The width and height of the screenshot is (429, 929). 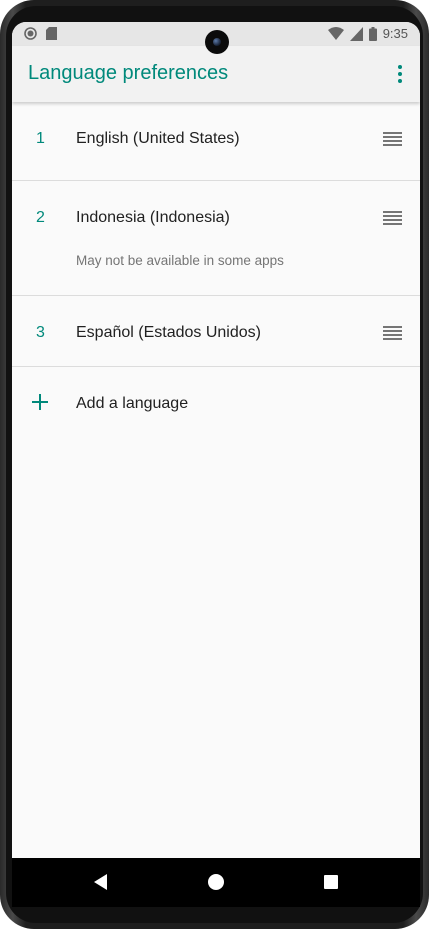 What do you see at coordinates (40, 217) in the screenshot?
I see `language-number: 2` at bounding box center [40, 217].